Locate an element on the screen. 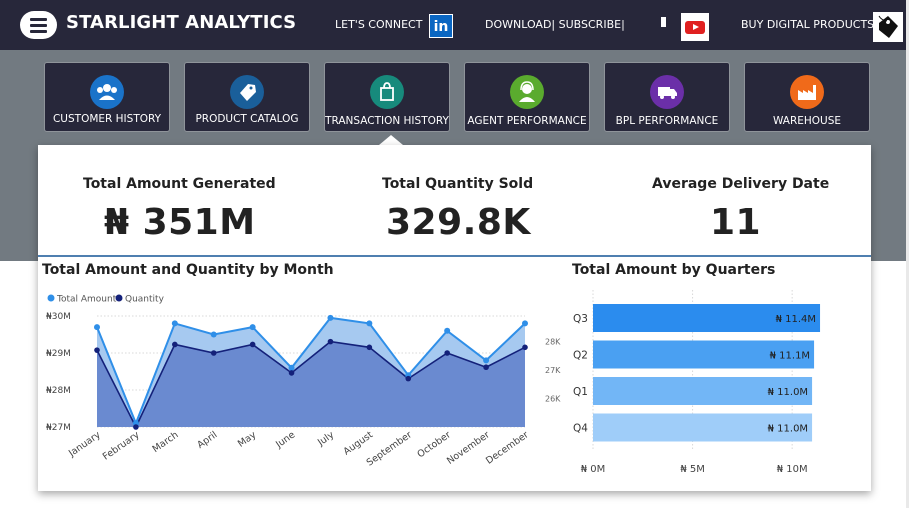 The height and width of the screenshot is (508, 909). price-tag-icon is located at coordinates (888, 27).